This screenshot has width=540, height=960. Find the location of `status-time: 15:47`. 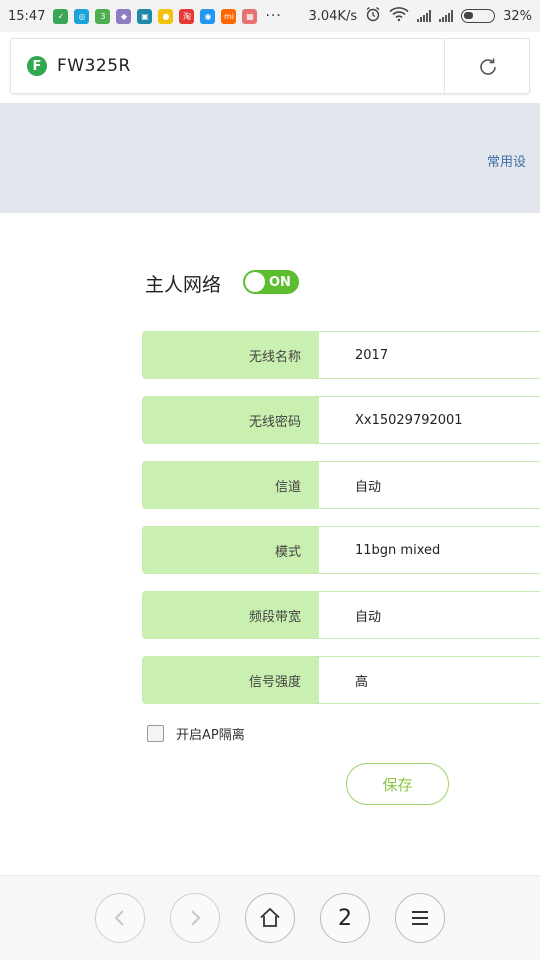

status-time: 15:47 is located at coordinates (27, 16).